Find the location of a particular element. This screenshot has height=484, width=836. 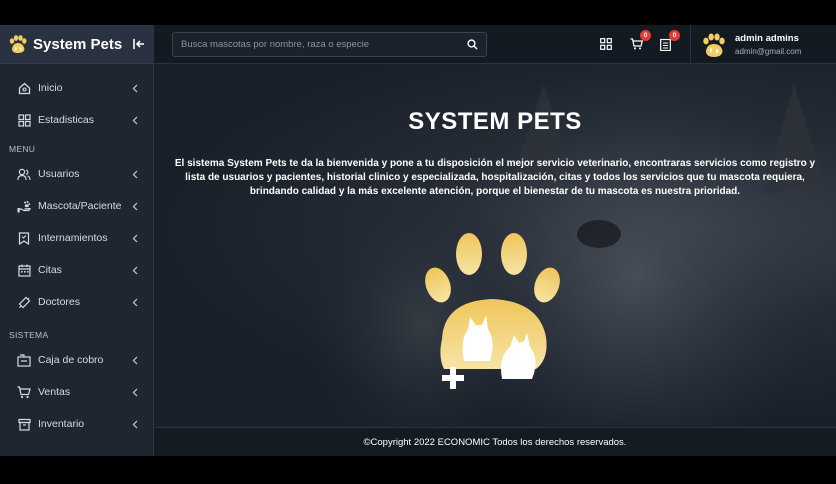

section-title-menu: MENU is located at coordinates (22, 149).